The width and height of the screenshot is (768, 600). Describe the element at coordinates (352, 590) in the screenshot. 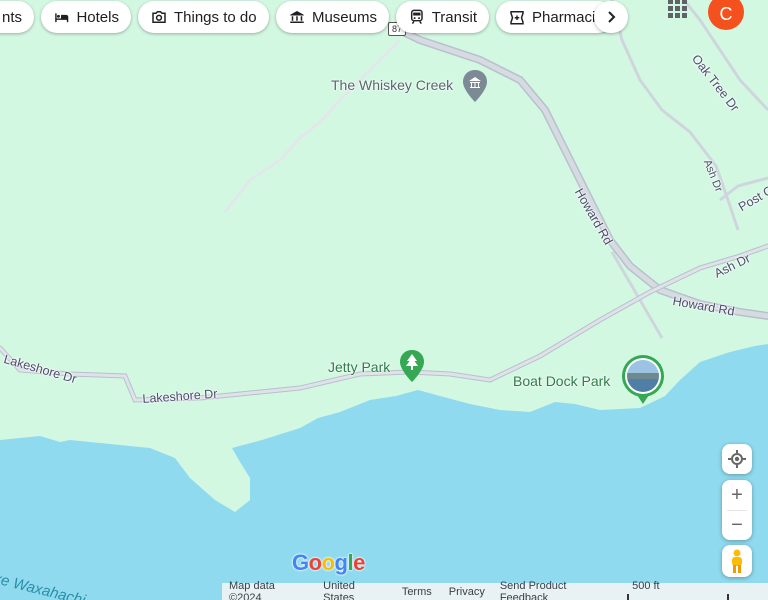

I see `region-link: United States` at that location.